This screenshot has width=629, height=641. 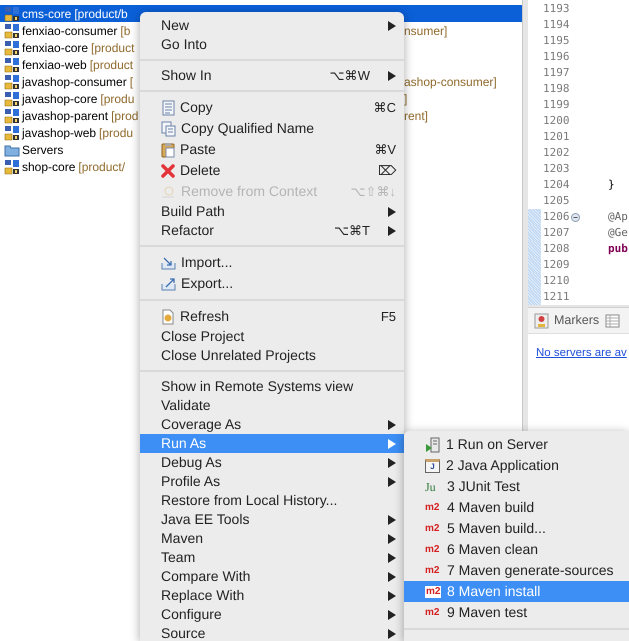 What do you see at coordinates (556, 24) in the screenshot?
I see `line-number: 1194` at bounding box center [556, 24].